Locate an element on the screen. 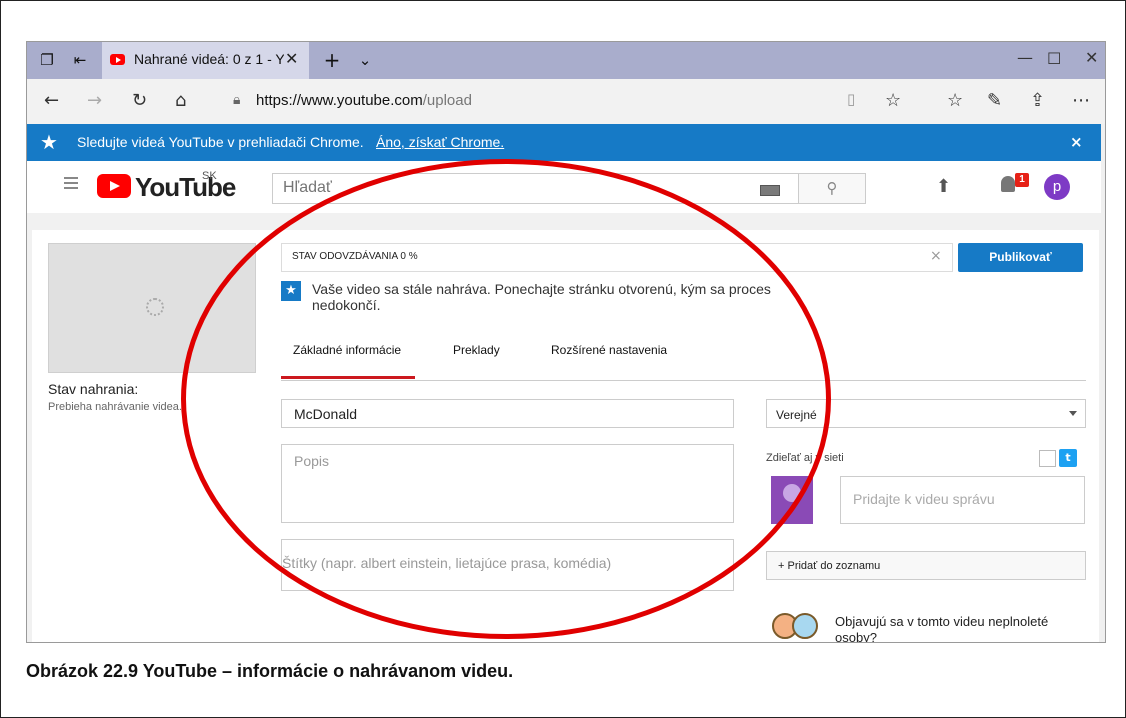 The image size is (1126, 718). more-icon: ⋯ is located at coordinates (1081, 100).